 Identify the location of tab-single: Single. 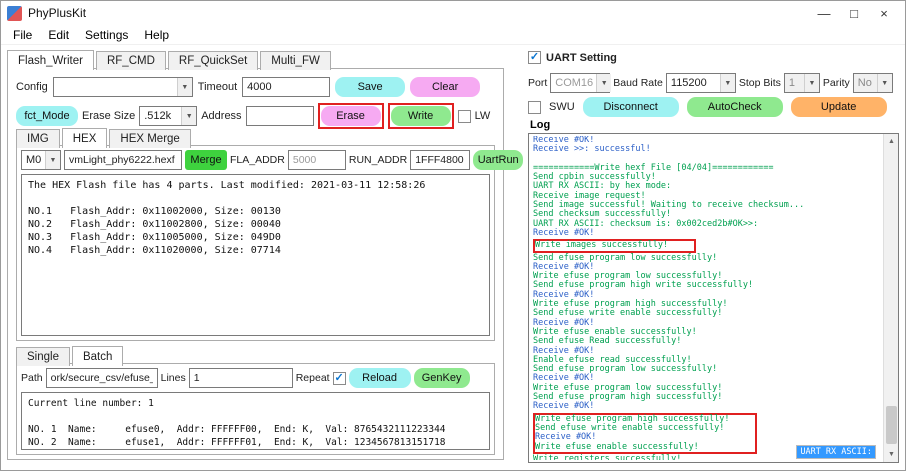
(43, 356).